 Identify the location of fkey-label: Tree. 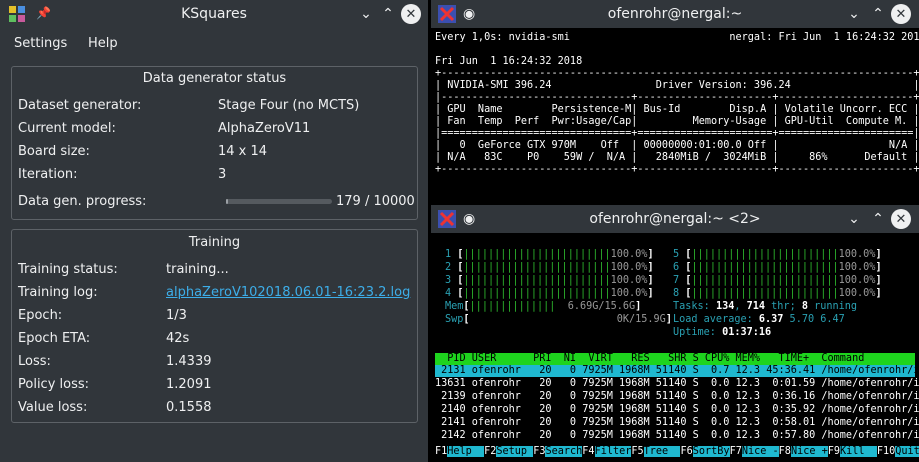
(662, 451).